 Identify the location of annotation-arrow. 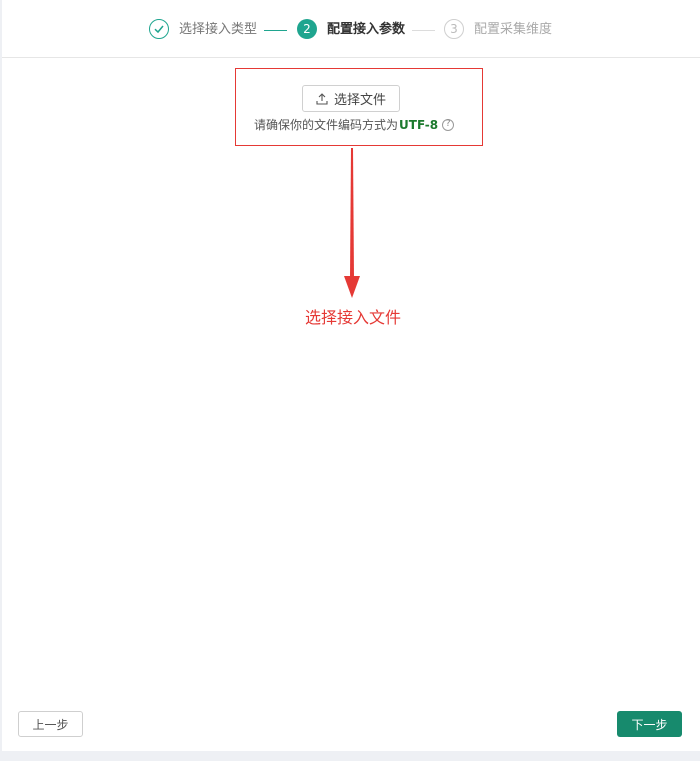
(352, 223).